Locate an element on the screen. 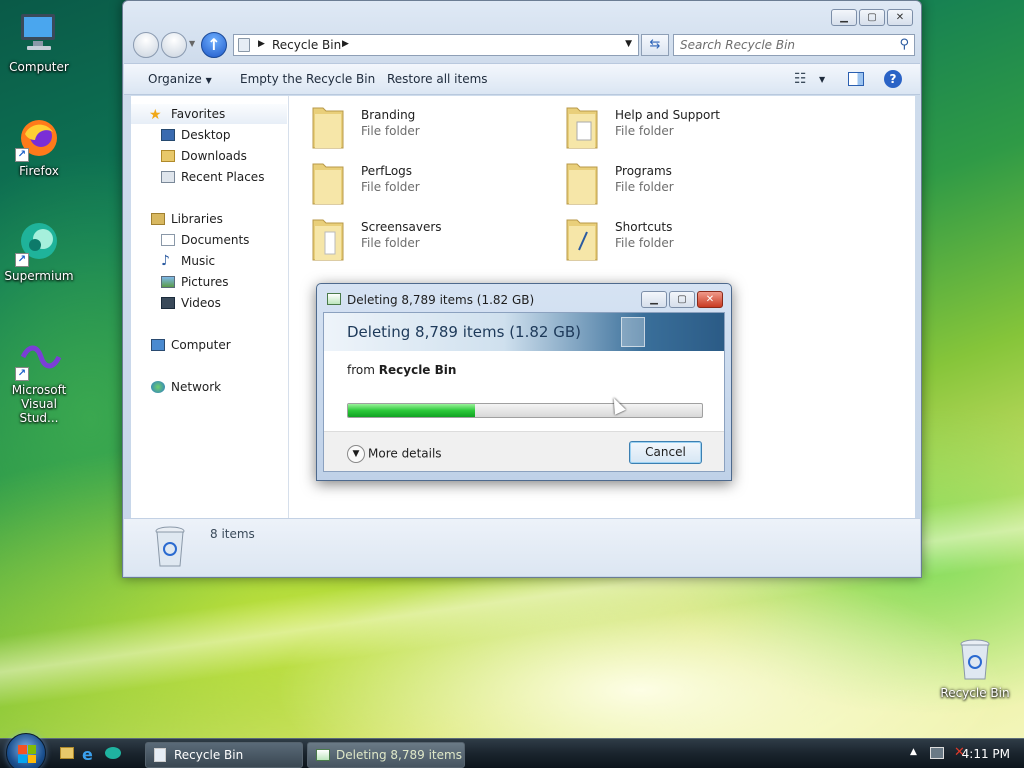 The width and height of the screenshot is (1024, 768). dialog-title: Deleting 8,789 items (1.82 GB) is located at coordinates (441, 300).